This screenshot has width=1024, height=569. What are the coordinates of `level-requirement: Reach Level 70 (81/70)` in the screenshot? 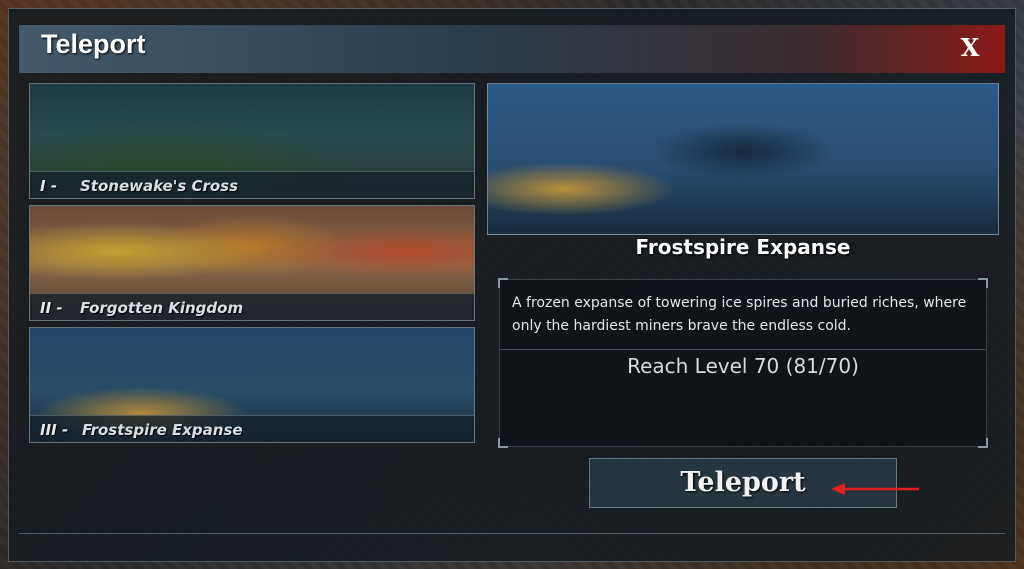 It's located at (743, 366).